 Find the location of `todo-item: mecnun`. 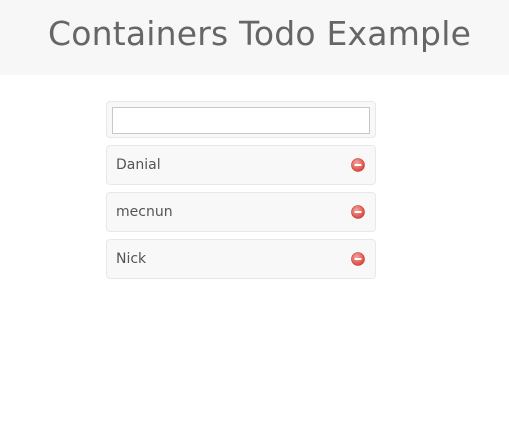

todo-item: mecnun is located at coordinates (241, 212).